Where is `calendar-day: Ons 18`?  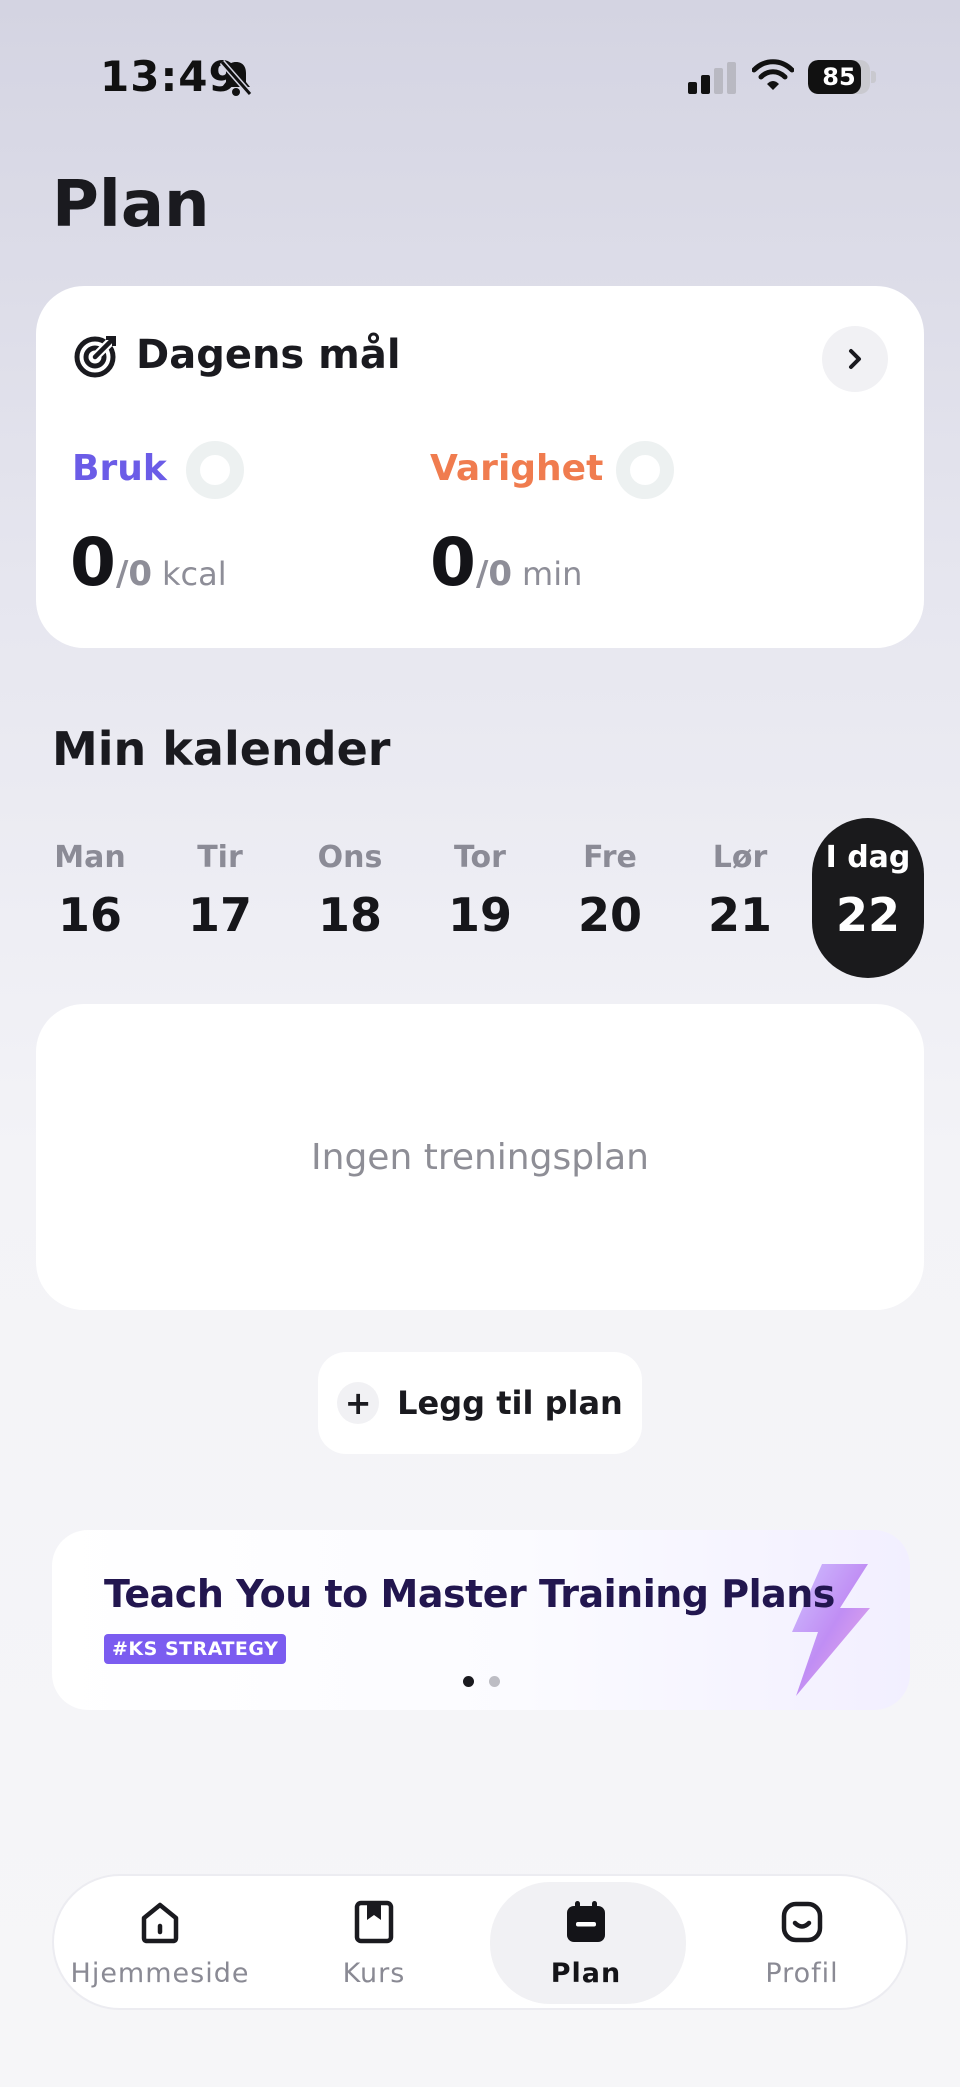
calendar-day: Ons 18 is located at coordinates (350, 898).